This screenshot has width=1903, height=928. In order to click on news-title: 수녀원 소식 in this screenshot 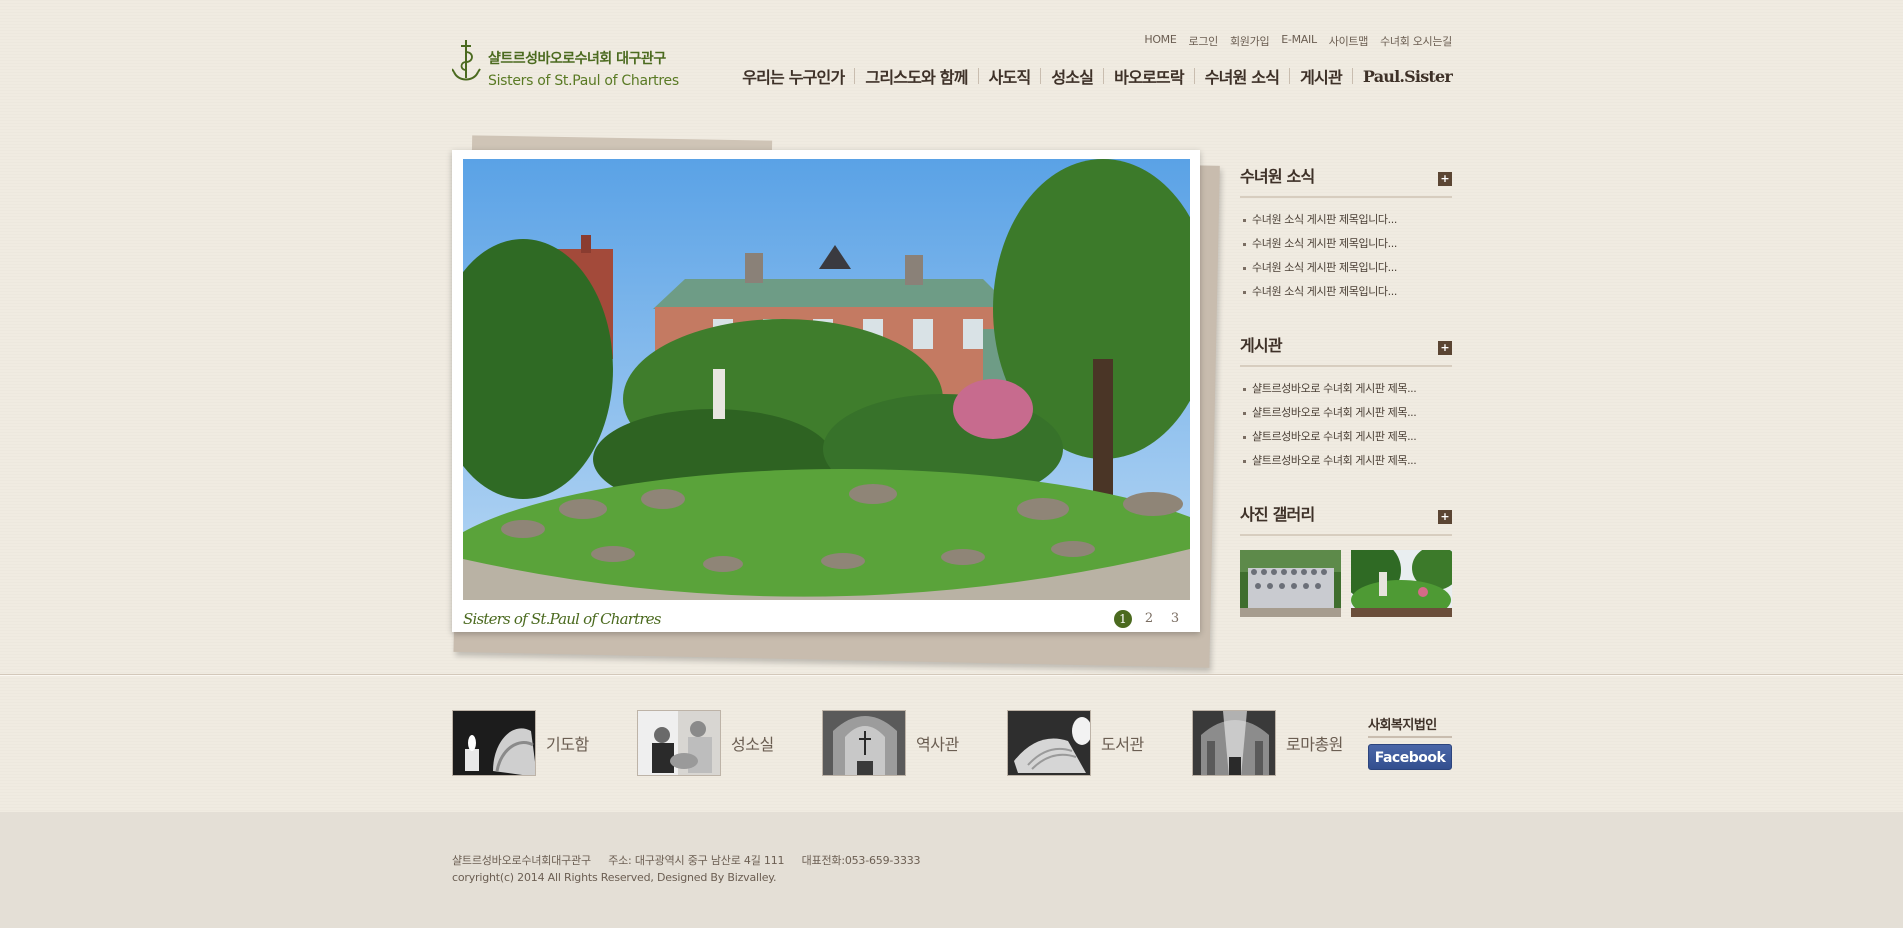, I will do `click(1277, 176)`.